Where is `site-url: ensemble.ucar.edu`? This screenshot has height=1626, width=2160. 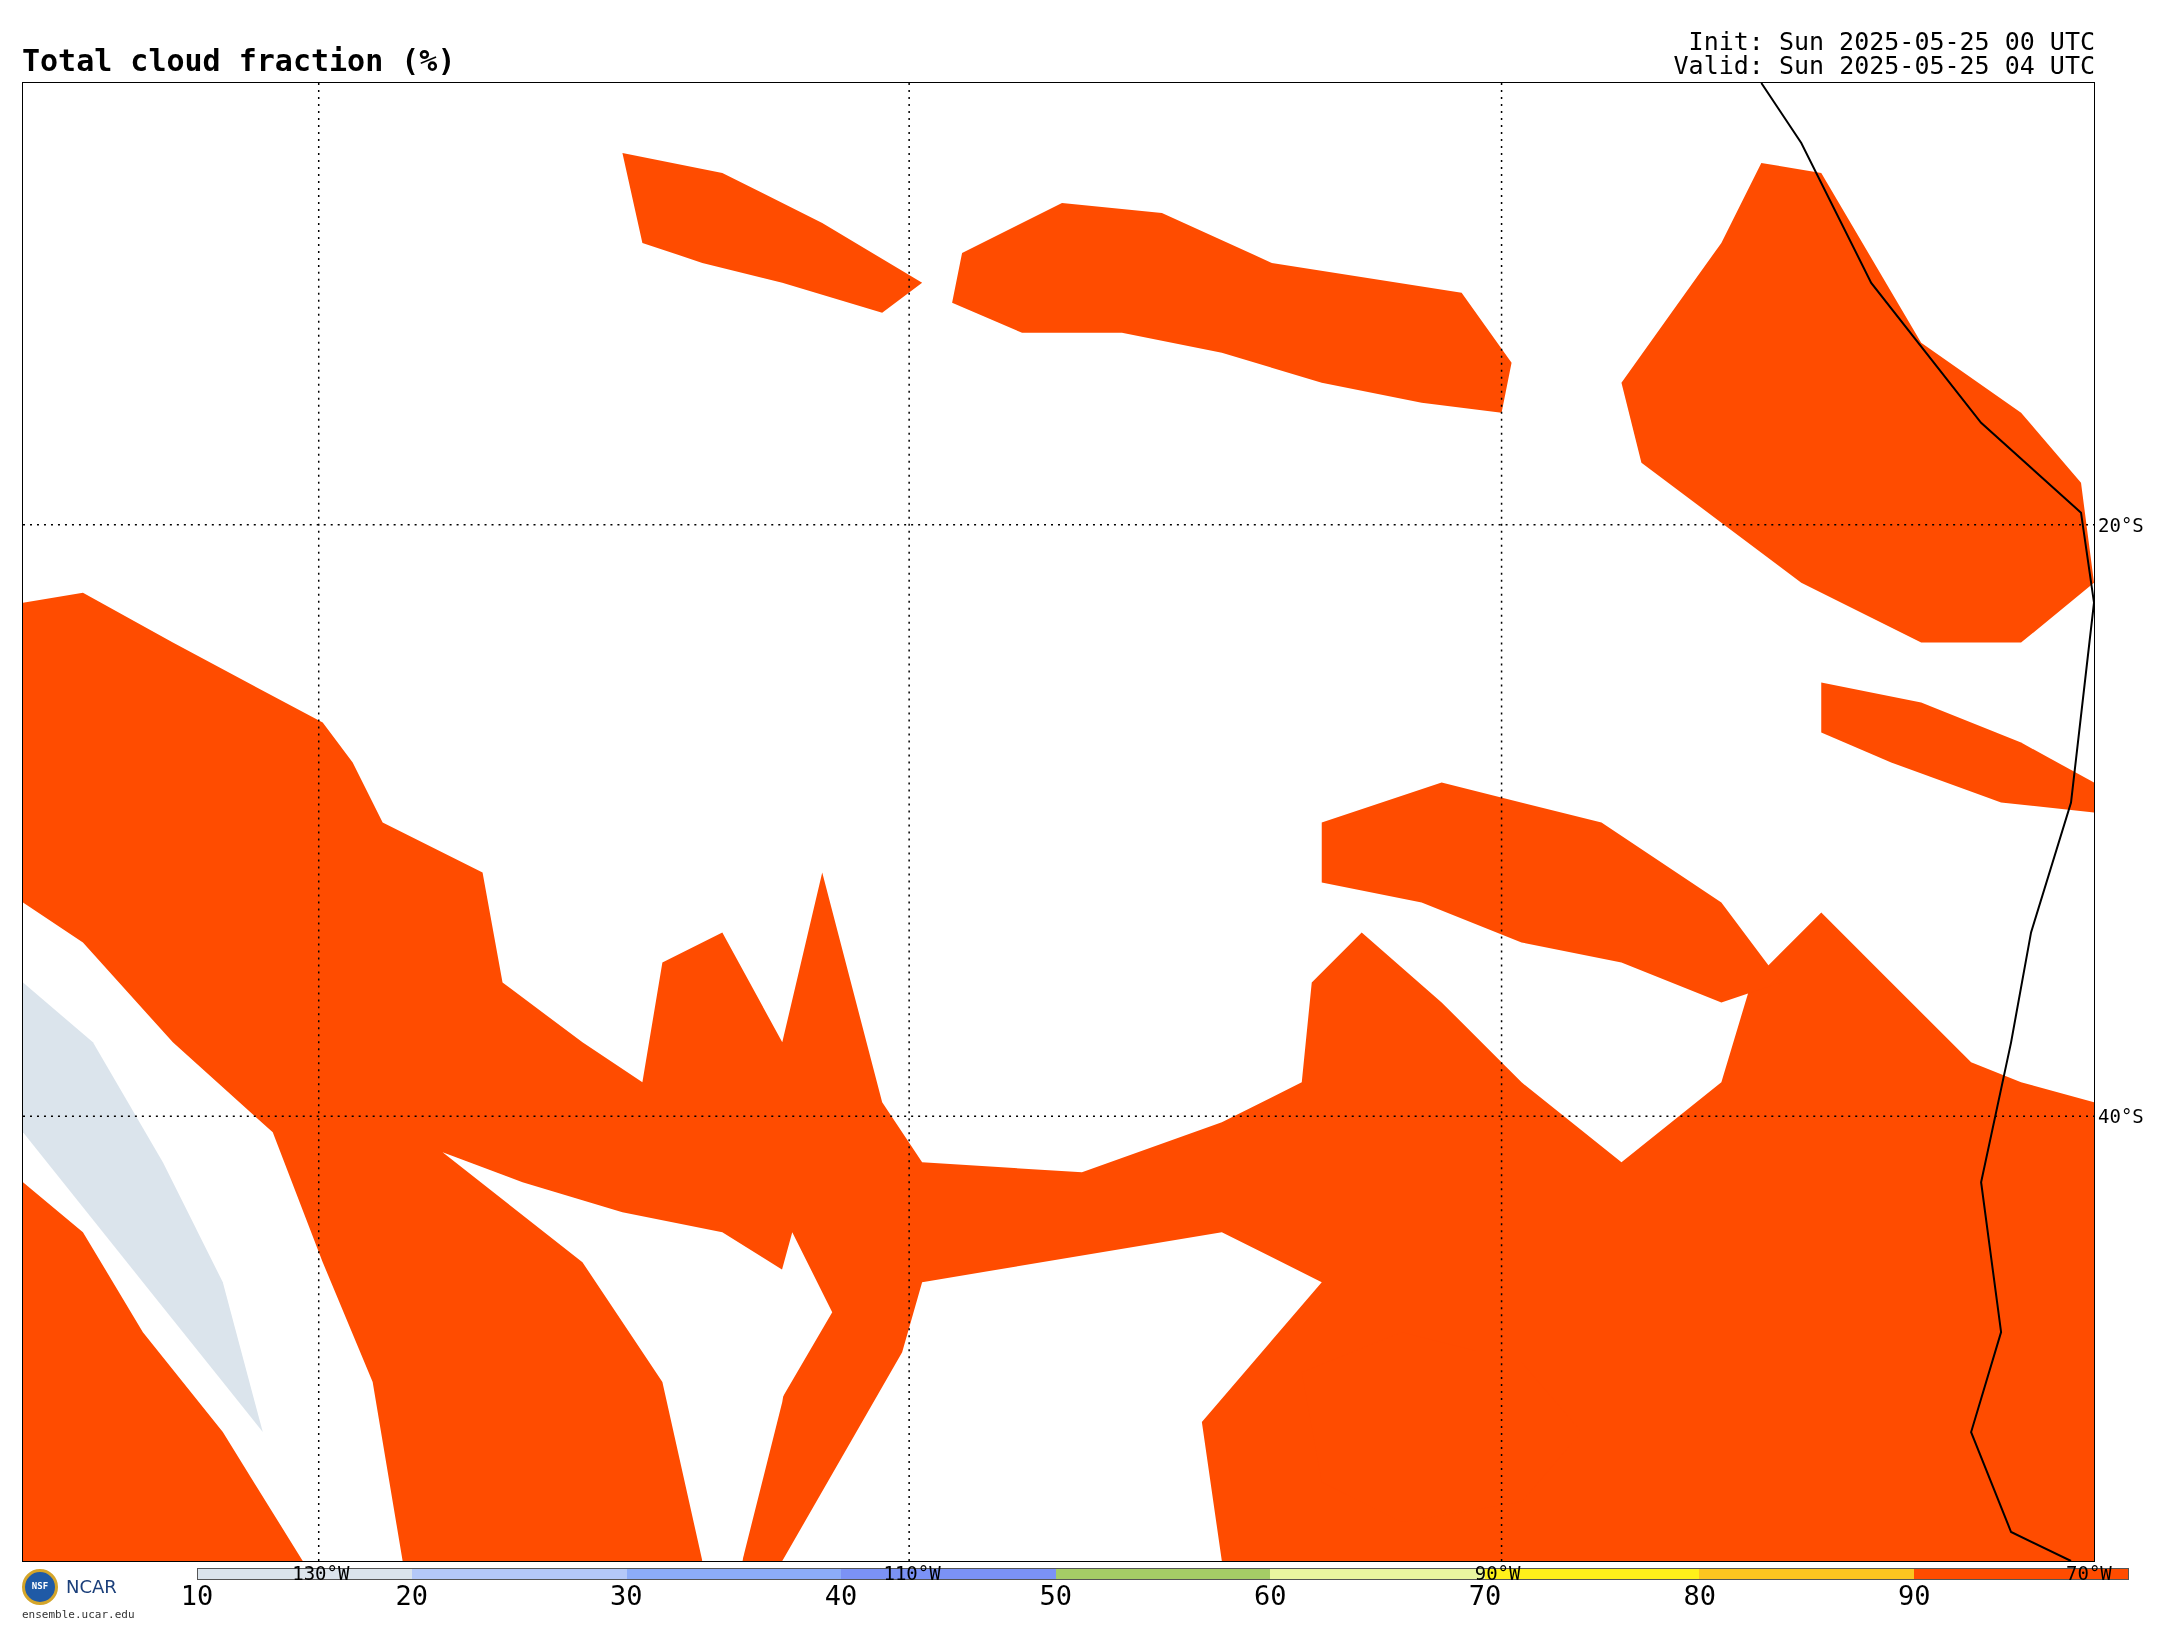
site-url: ensemble.ucar.edu is located at coordinates (79, 1614).